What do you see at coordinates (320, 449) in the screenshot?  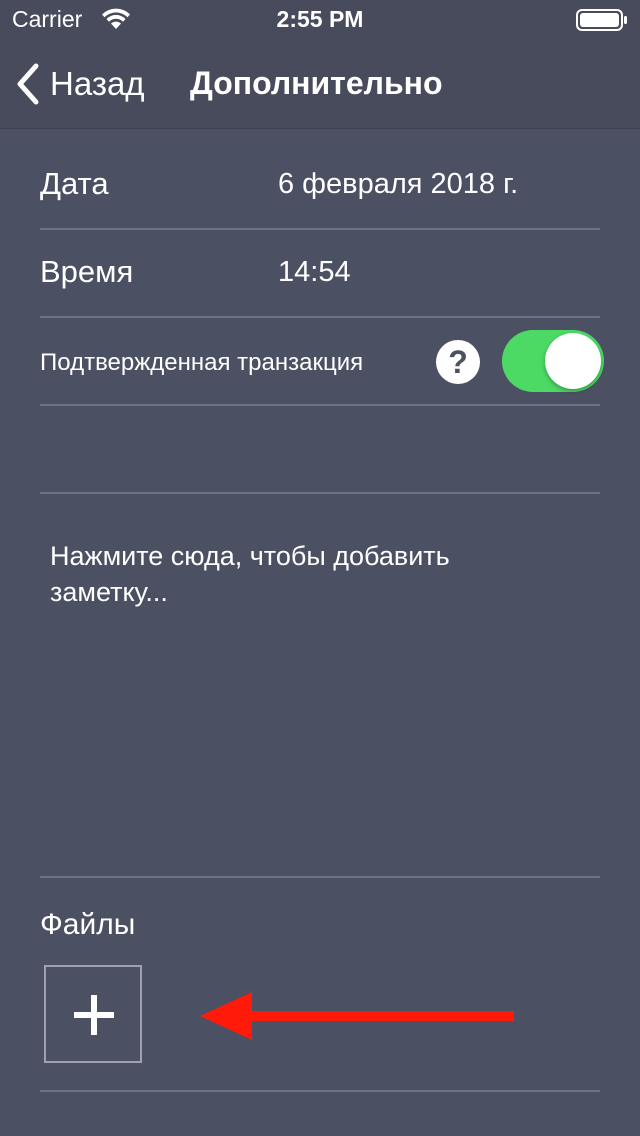 I see `empty-row` at bounding box center [320, 449].